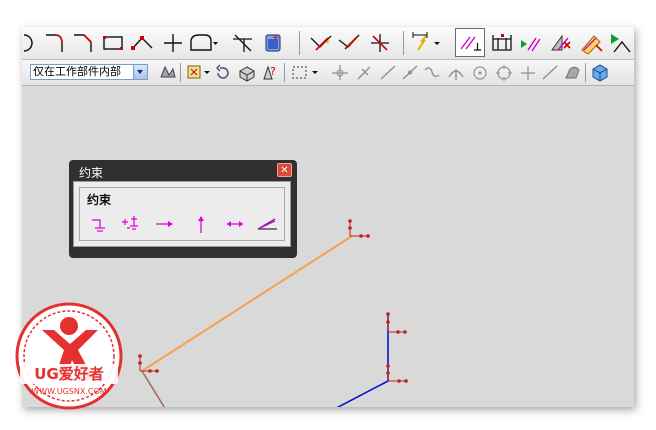 This screenshot has width=656, height=430. What do you see at coordinates (199, 72) in the screenshot?
I see `snap-point-icon` at bounding box center [199, 72].